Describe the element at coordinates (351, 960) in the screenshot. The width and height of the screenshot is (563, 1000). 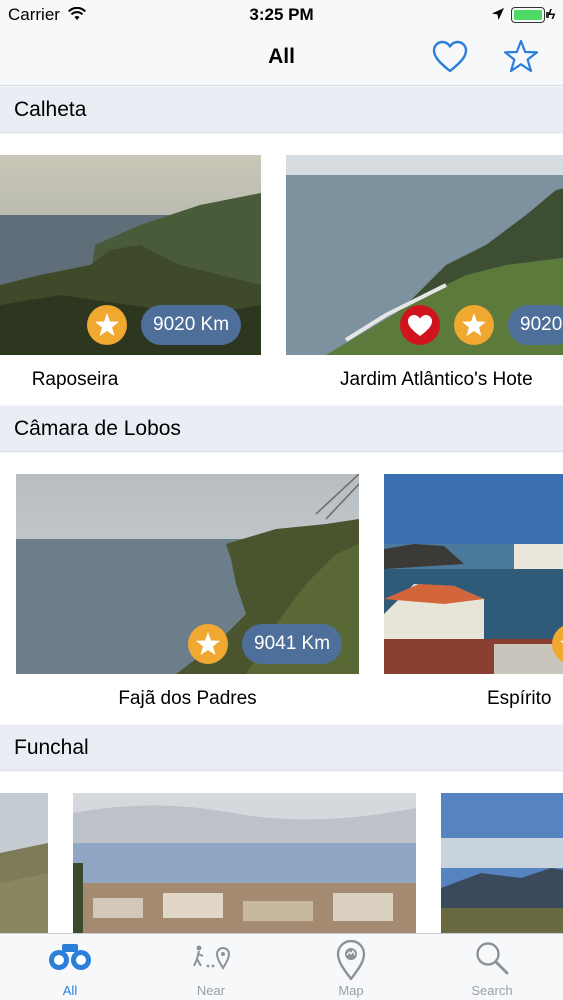
I see `map-pin-icon` at that location.